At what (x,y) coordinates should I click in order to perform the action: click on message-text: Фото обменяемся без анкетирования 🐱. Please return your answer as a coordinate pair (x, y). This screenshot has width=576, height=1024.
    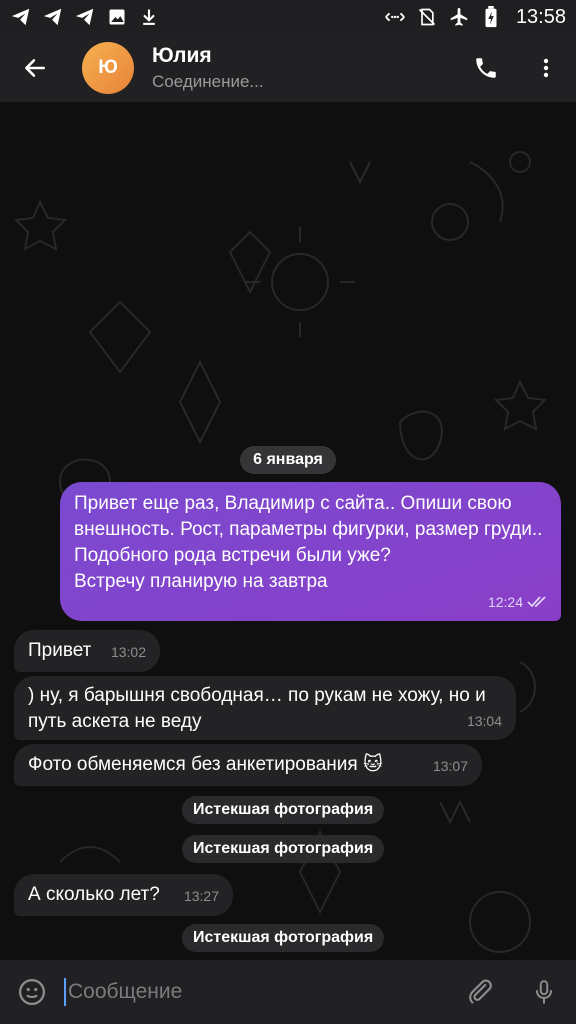
    Looking at the image, I should click on (205, 764).